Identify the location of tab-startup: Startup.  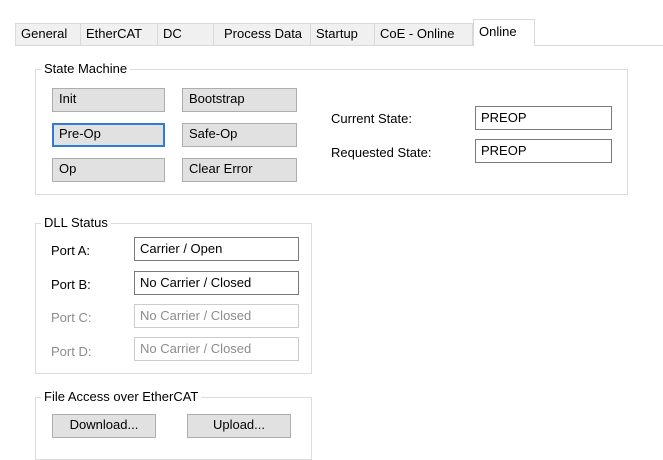
(342, 34).